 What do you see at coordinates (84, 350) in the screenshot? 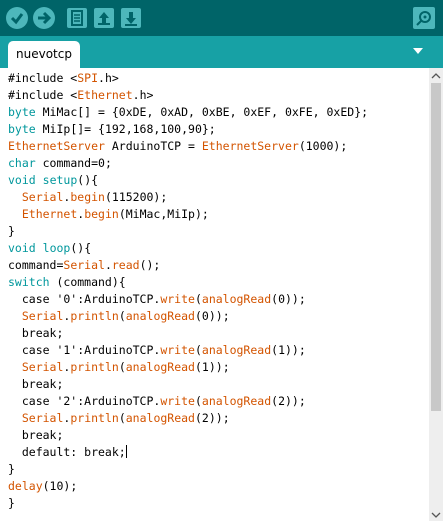
I see `code-token: case '1':ArduinoTCP.` at bounding box center [84, 350].